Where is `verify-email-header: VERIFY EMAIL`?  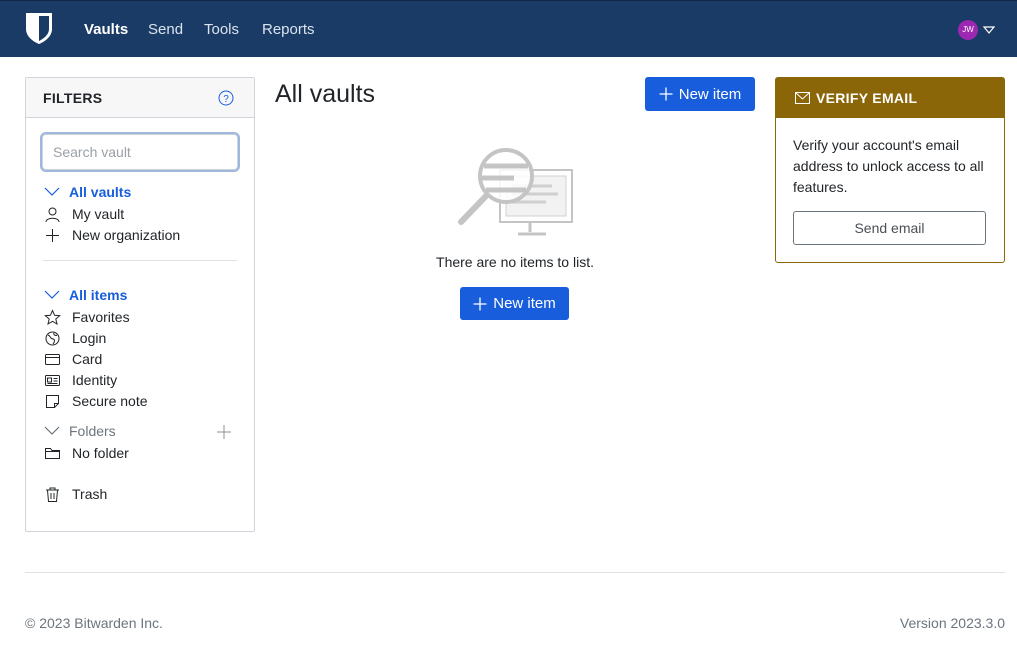 verify-email-header: VERIFY EMAIL is located at coordinates (890, 98).